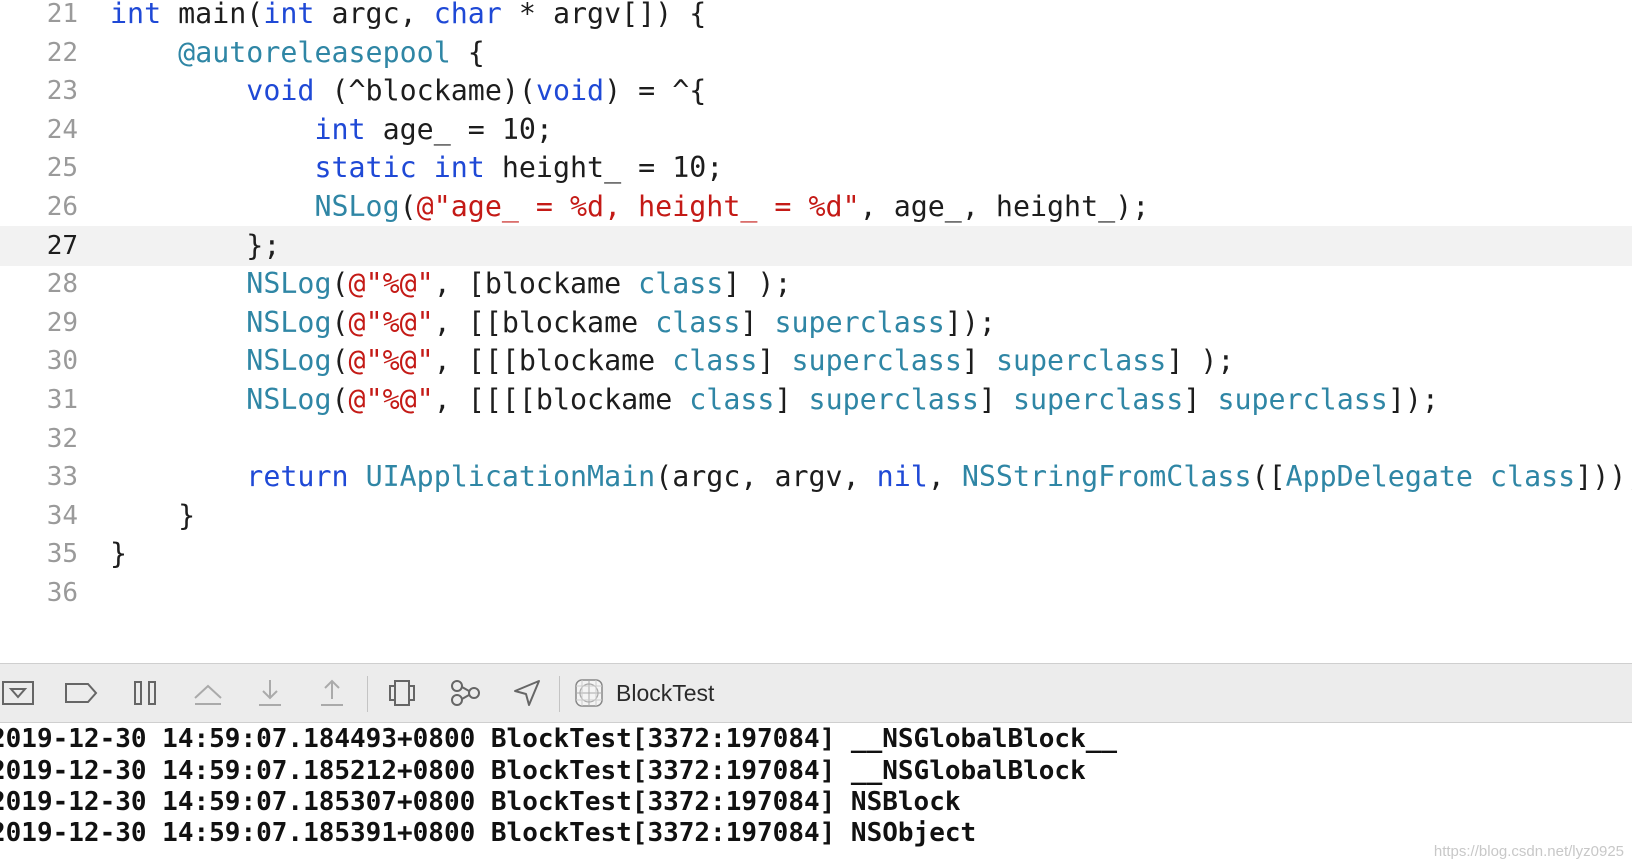 The image size is (1632, 864). What do you see at coordinates (816, 284) in the screenshot?
I see `code-line: 28 NSLog(@"%@", [blockame class] );` at bounding box center [816, 284].